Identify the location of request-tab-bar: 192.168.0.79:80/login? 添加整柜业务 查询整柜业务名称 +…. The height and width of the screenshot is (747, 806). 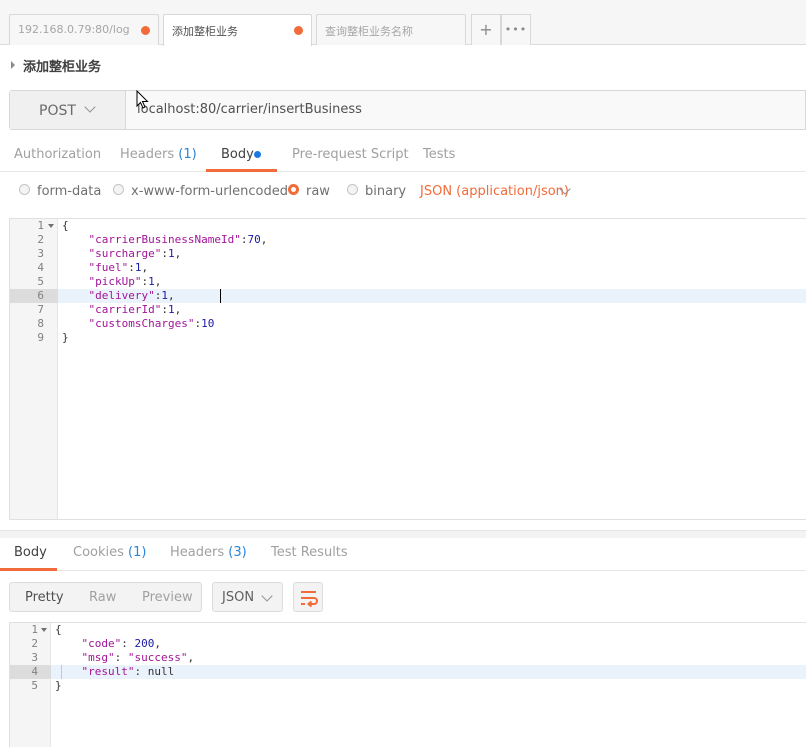
(403, 23).